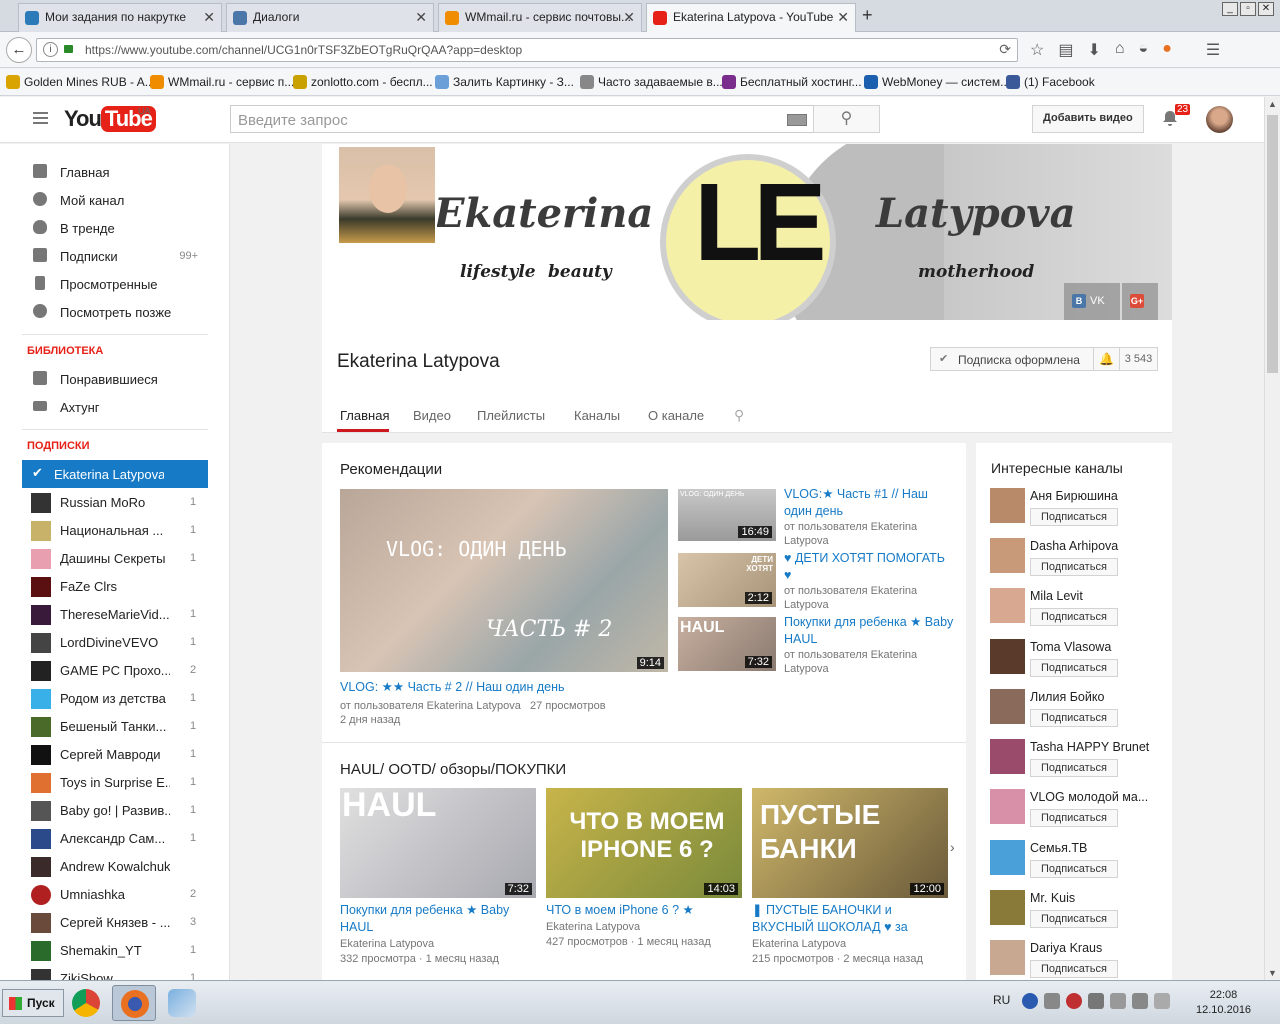  Describe the element at coordinates (850, 843) in the screenshot. I see `video-thumbnail: ПУСТЫЕ БАНКИ 12:00` at that location.